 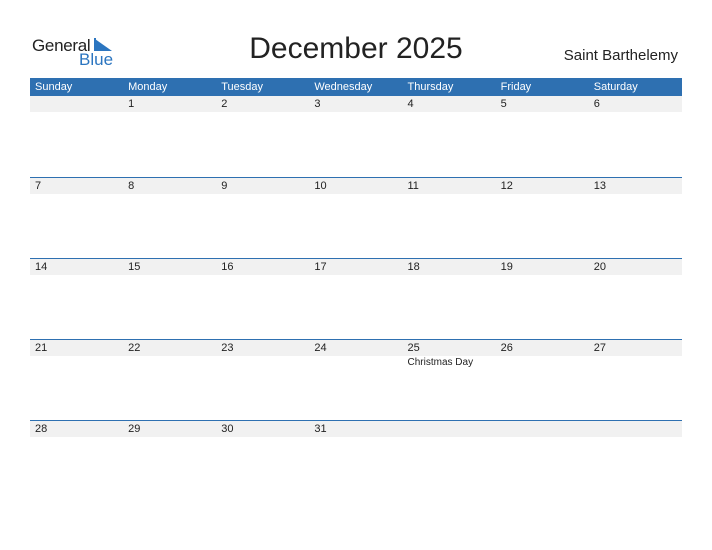 I want to click on weekday-sunday: Sunday, so click(x=54, y=87).